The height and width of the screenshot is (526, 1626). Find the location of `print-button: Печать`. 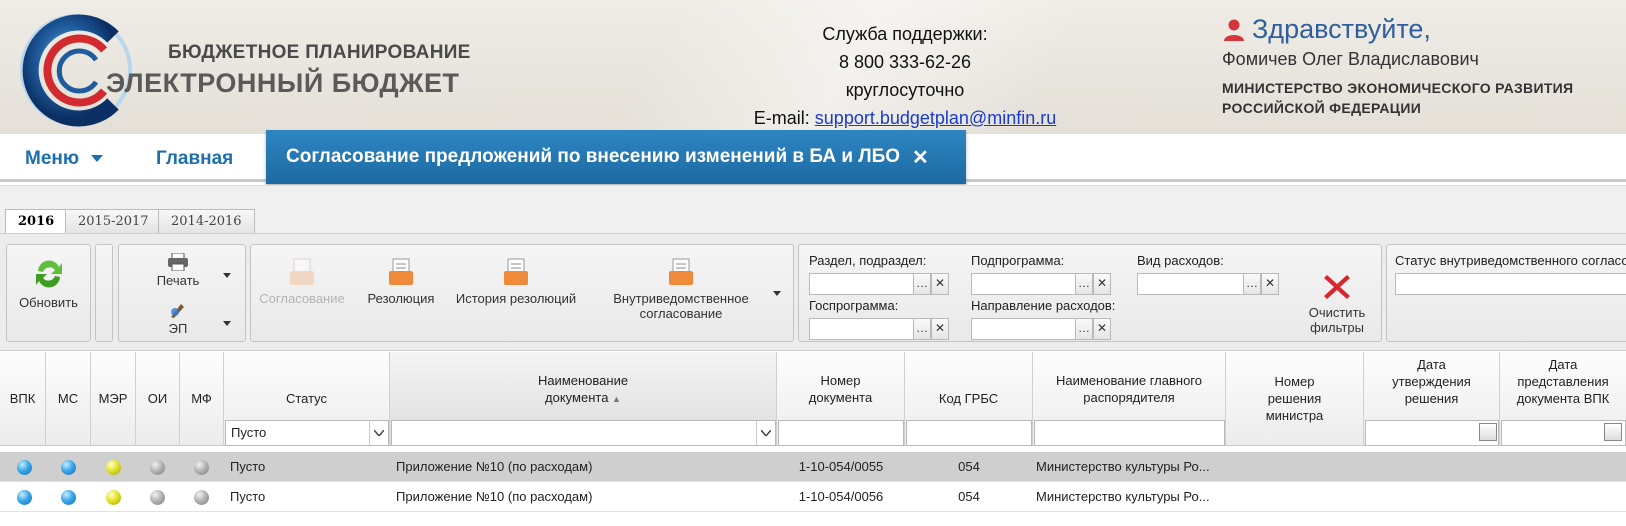

print-button: Печать is located at coordinates (178, 270).